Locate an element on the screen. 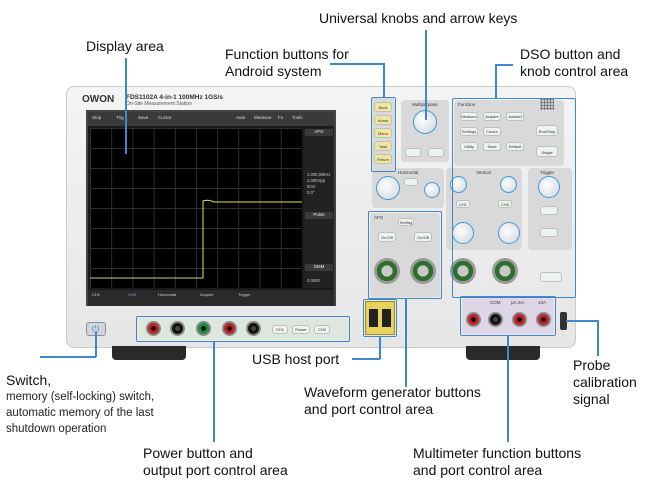 This screenshot has height=500, width=650. toolbar-item: Auto is located at coordinates (241, 117).